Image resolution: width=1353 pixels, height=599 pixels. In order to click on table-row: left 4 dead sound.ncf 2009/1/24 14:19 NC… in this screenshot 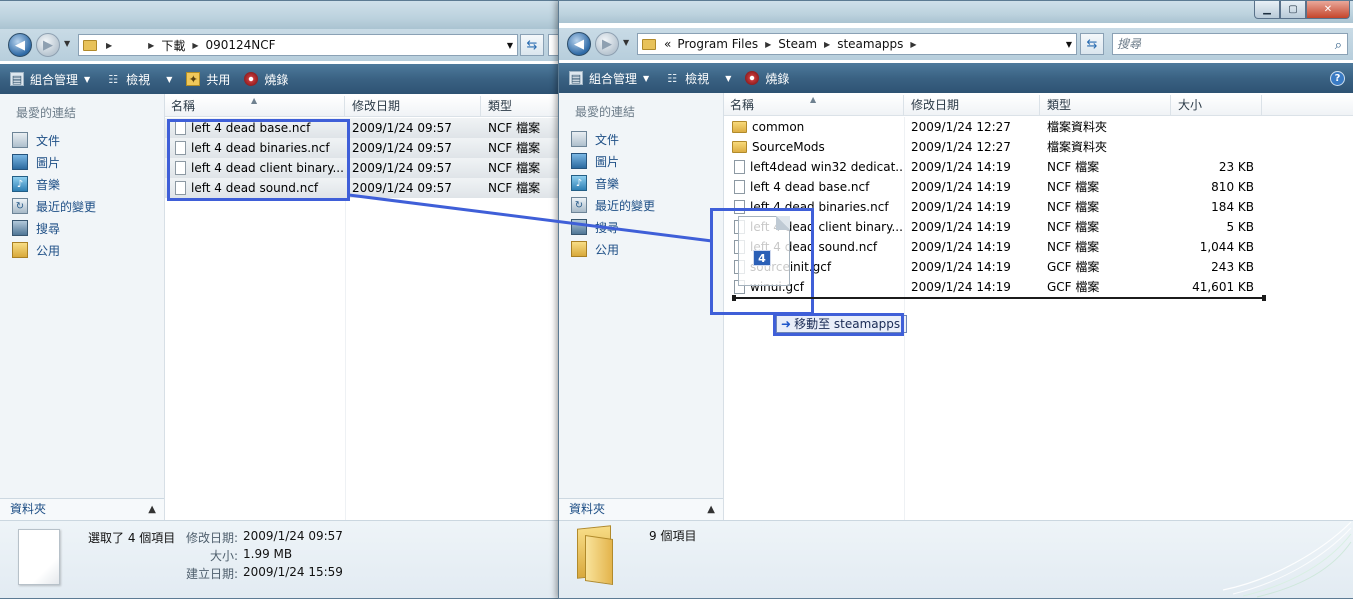, I will do `click(1038, 247)`.